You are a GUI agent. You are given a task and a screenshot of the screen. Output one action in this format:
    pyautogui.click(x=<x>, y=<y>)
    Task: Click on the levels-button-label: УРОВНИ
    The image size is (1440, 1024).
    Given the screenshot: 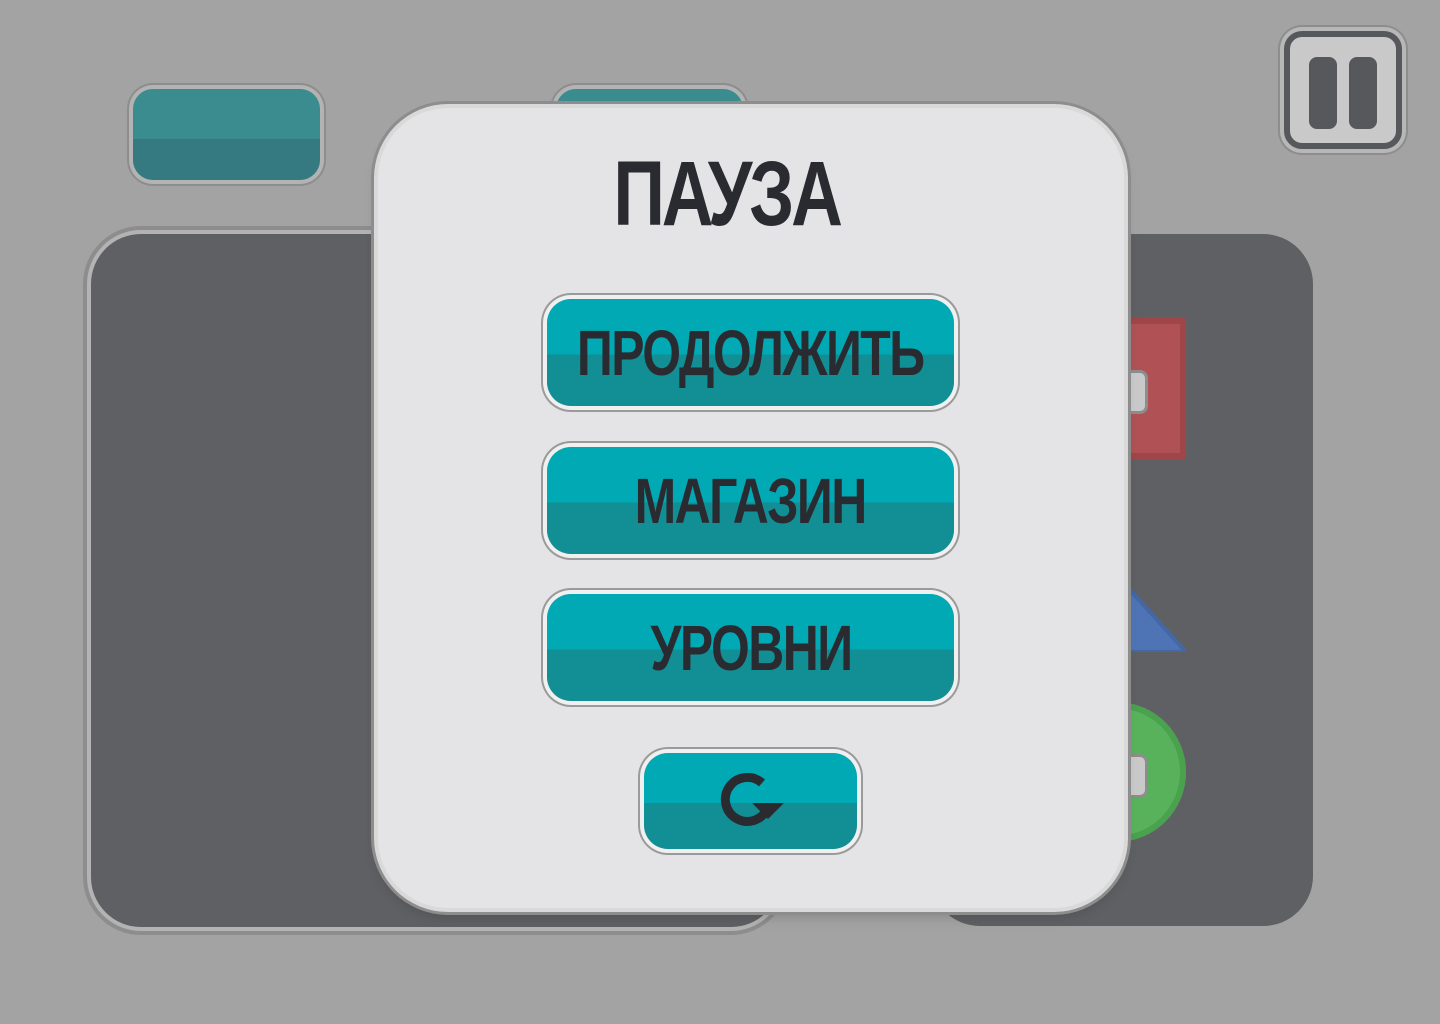 What is the action you would take?
    pyautogui.click(x=751, y=647)
    